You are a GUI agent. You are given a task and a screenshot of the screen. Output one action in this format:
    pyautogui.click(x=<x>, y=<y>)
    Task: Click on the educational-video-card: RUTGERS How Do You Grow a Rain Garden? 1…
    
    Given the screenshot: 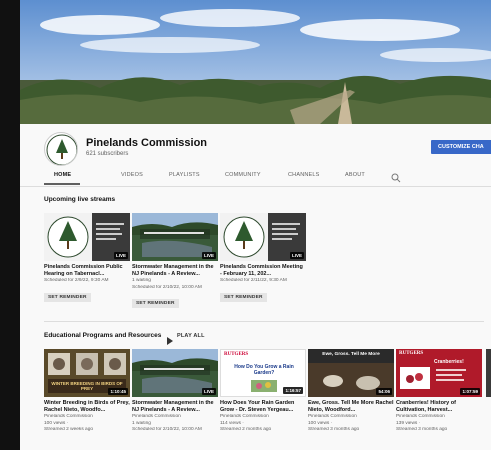 What is the action you would take?
    pyautogui.click(x=263, y=391)
    